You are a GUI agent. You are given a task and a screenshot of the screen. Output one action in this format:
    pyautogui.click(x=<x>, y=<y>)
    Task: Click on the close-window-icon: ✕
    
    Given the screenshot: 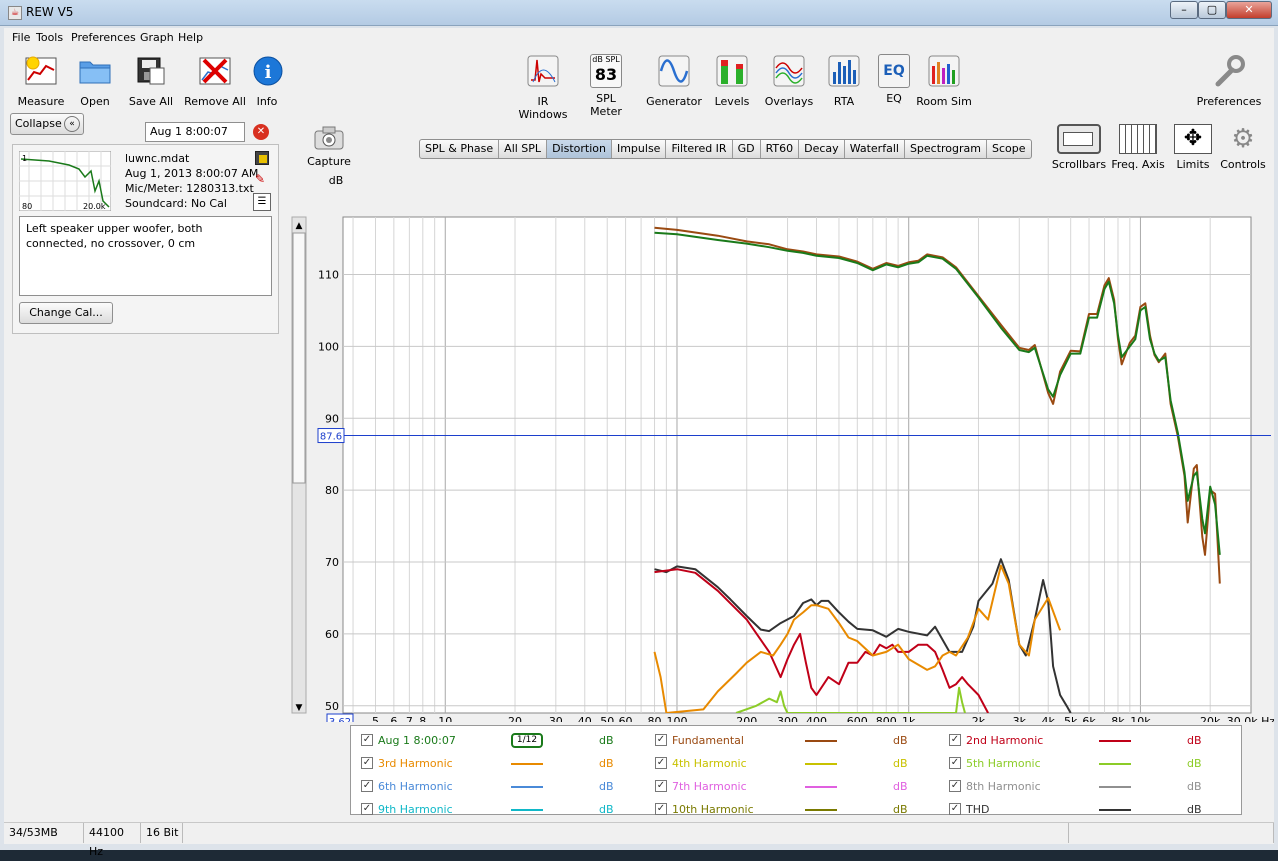 What is the action you would take?
    pyautogui.click(x=1249, y=10)
    